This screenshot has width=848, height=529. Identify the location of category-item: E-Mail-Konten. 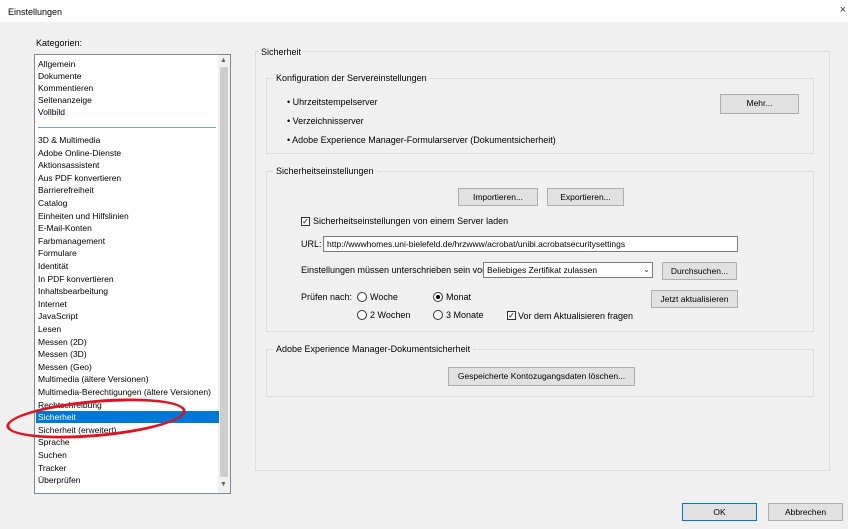
(65, 228).